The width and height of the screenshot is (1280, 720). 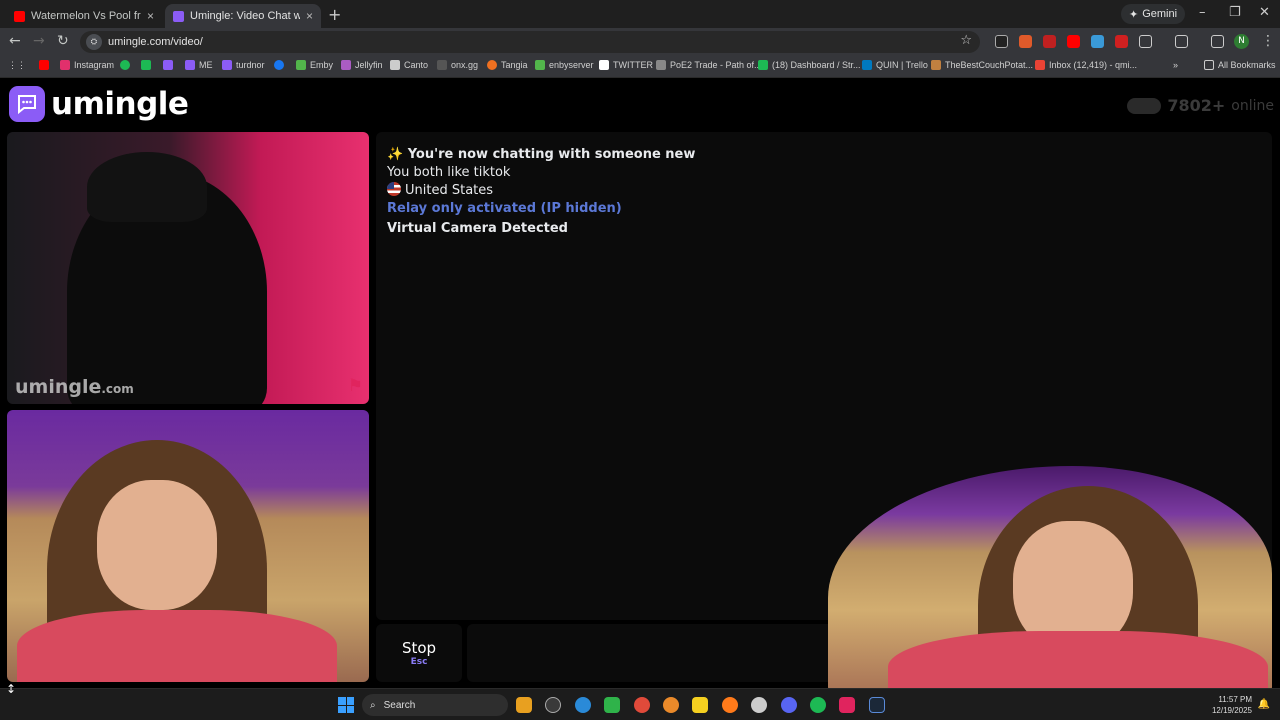 What do you see at coordinates (1145, 41) in the screenshot?
I see `extensions-puzzle-icon` at bounding box center [1145, 41].